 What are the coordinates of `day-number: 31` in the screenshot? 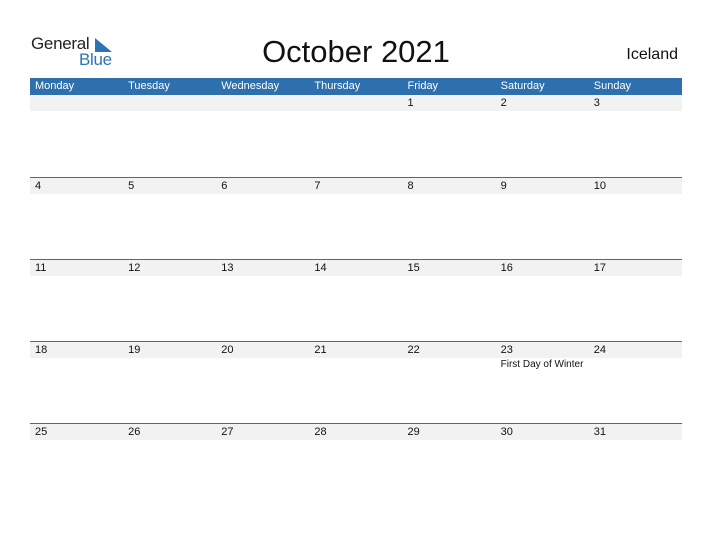 It's located at (599, 432).